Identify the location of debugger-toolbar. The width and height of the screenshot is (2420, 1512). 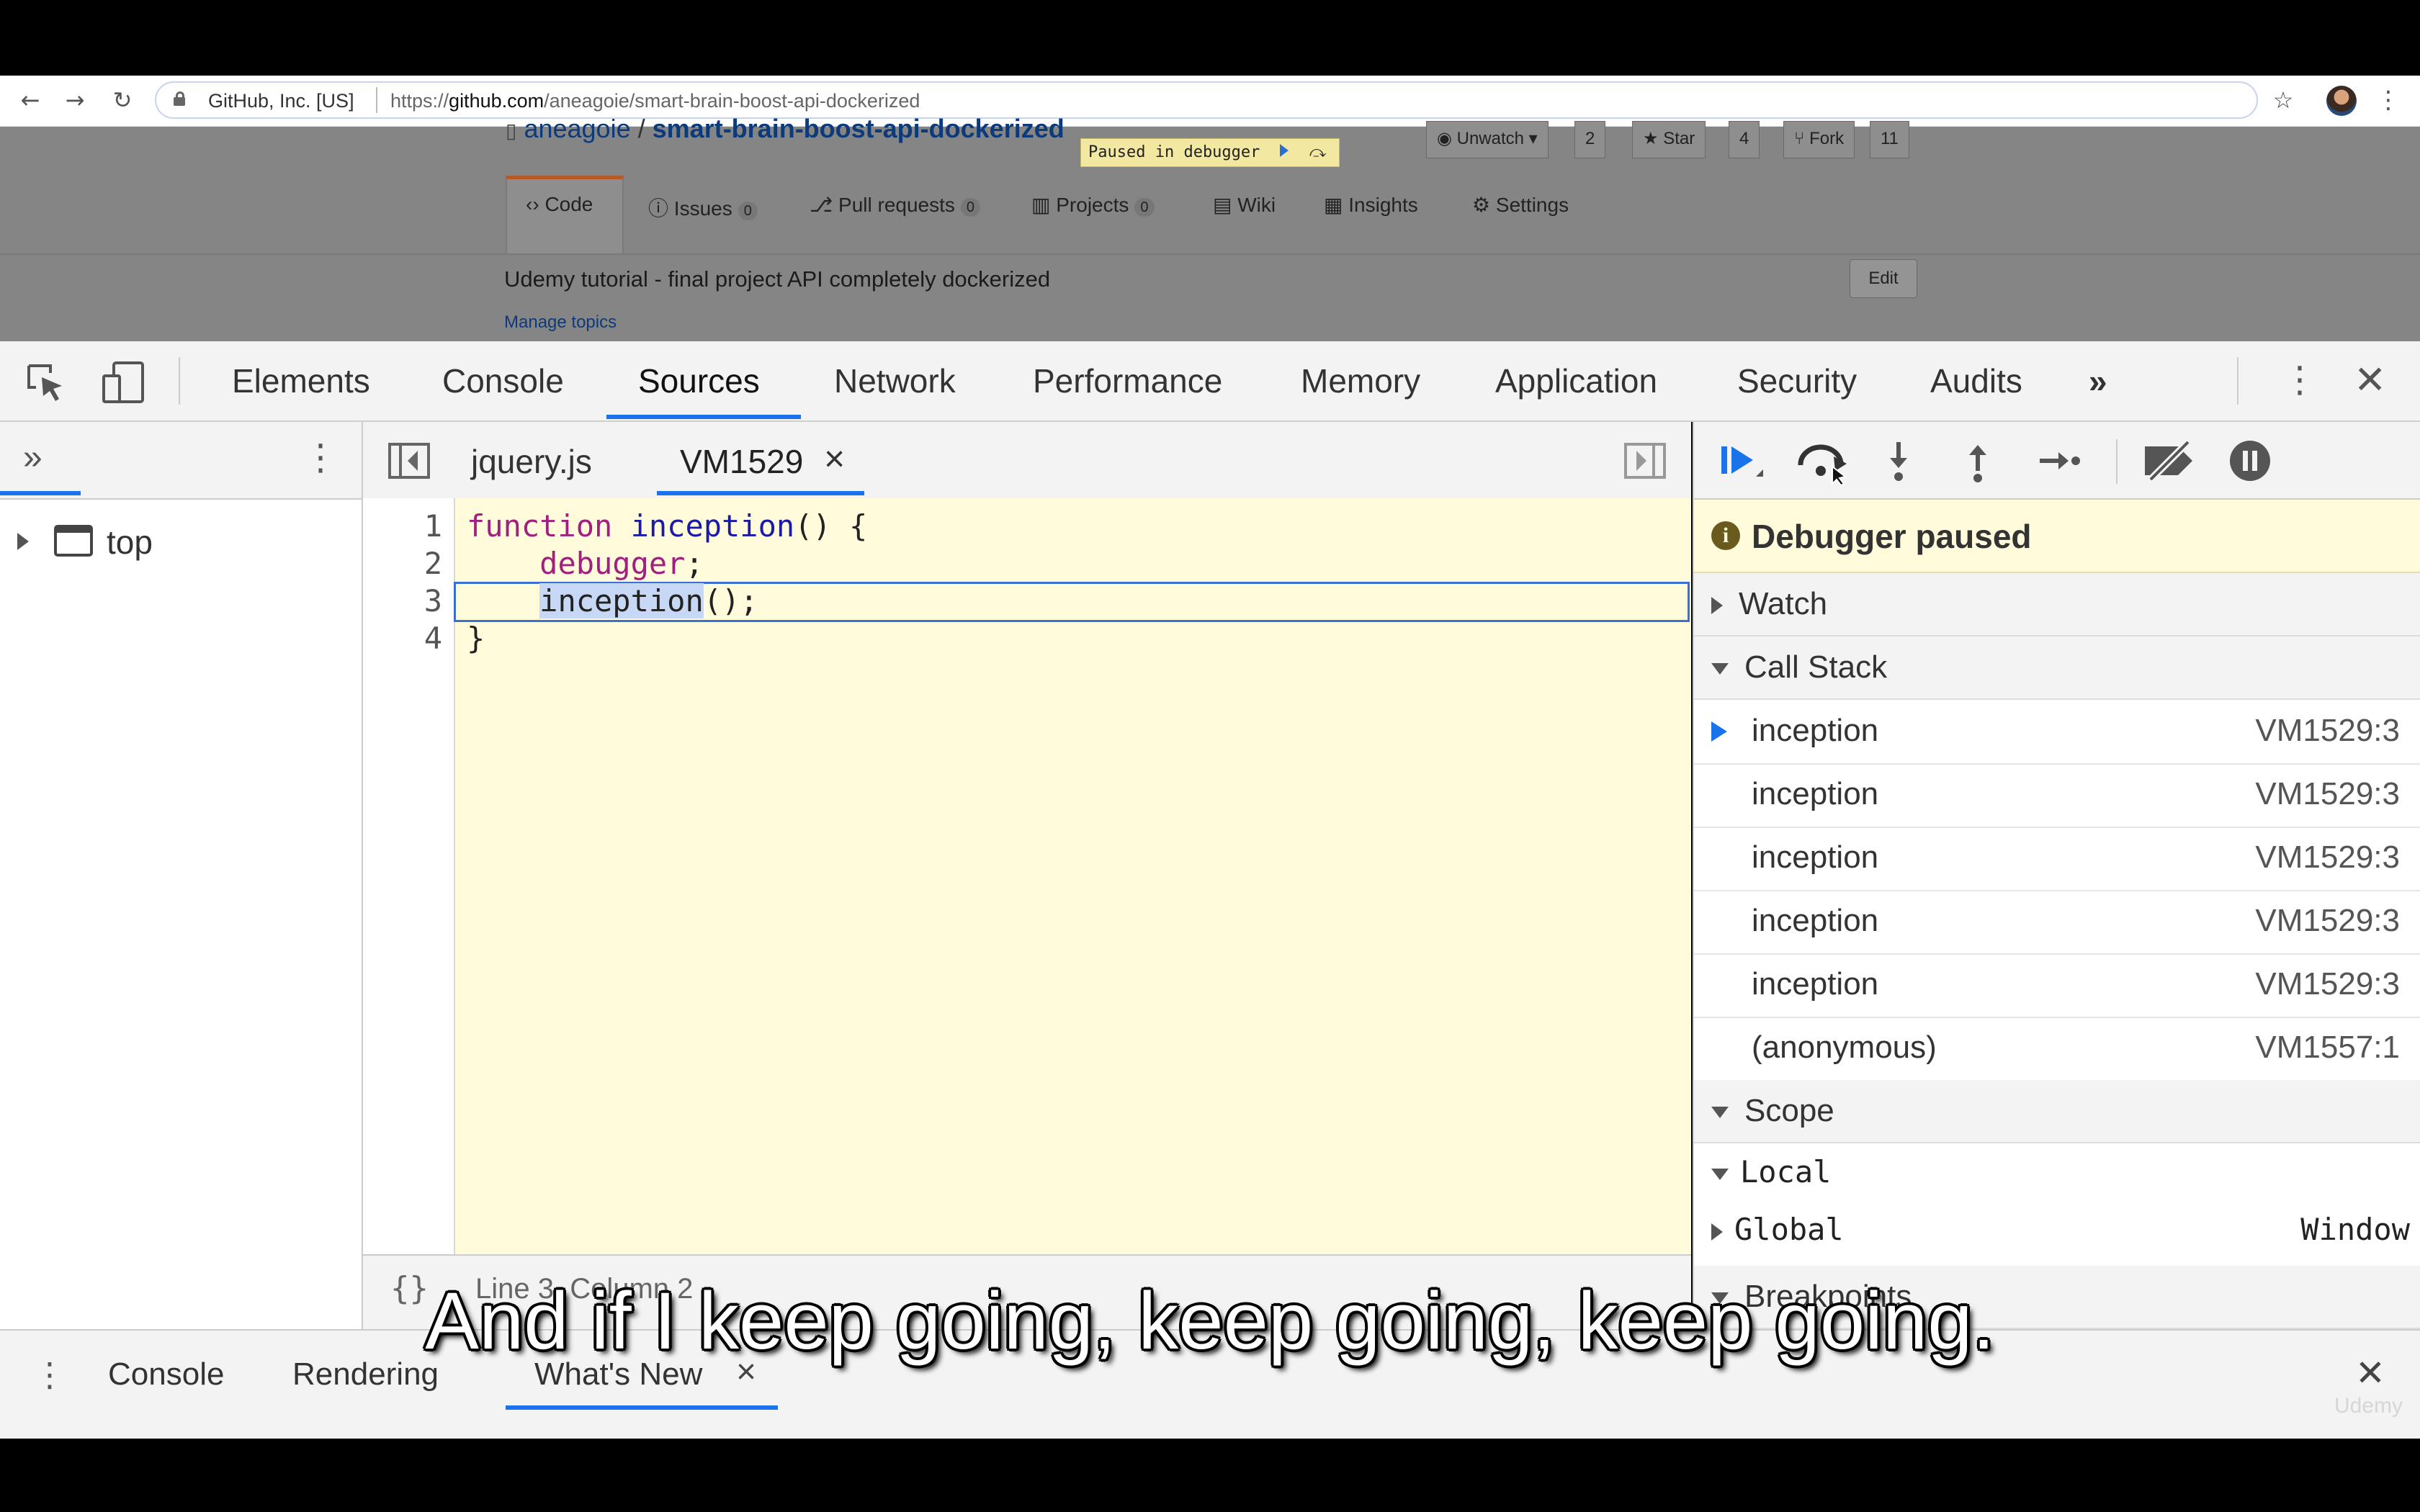
(2057, 461).